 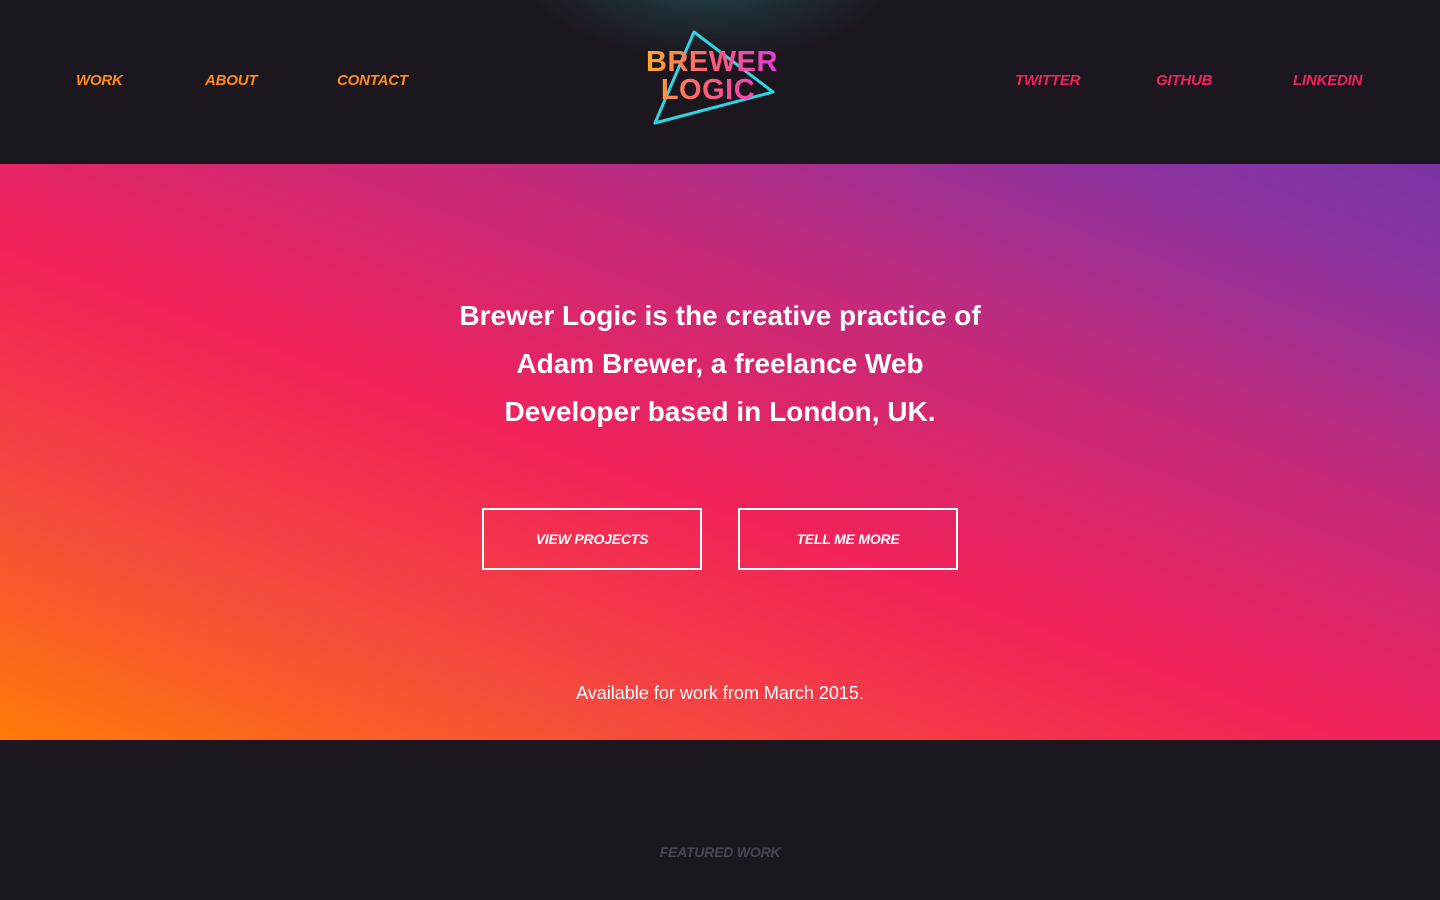 What do you see at coordinates (720, 411) in the screenshot?
I see `hero-intro-line: Developer based in London, UK.` at bounding box center [720, 411].